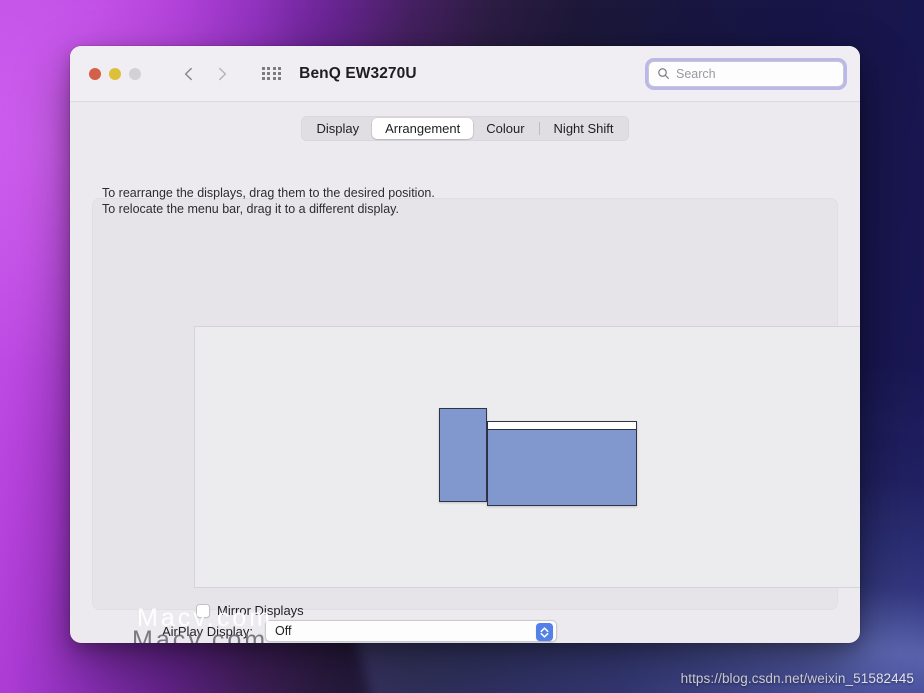  I want to click on minimize-window-button, so click(115, 73).